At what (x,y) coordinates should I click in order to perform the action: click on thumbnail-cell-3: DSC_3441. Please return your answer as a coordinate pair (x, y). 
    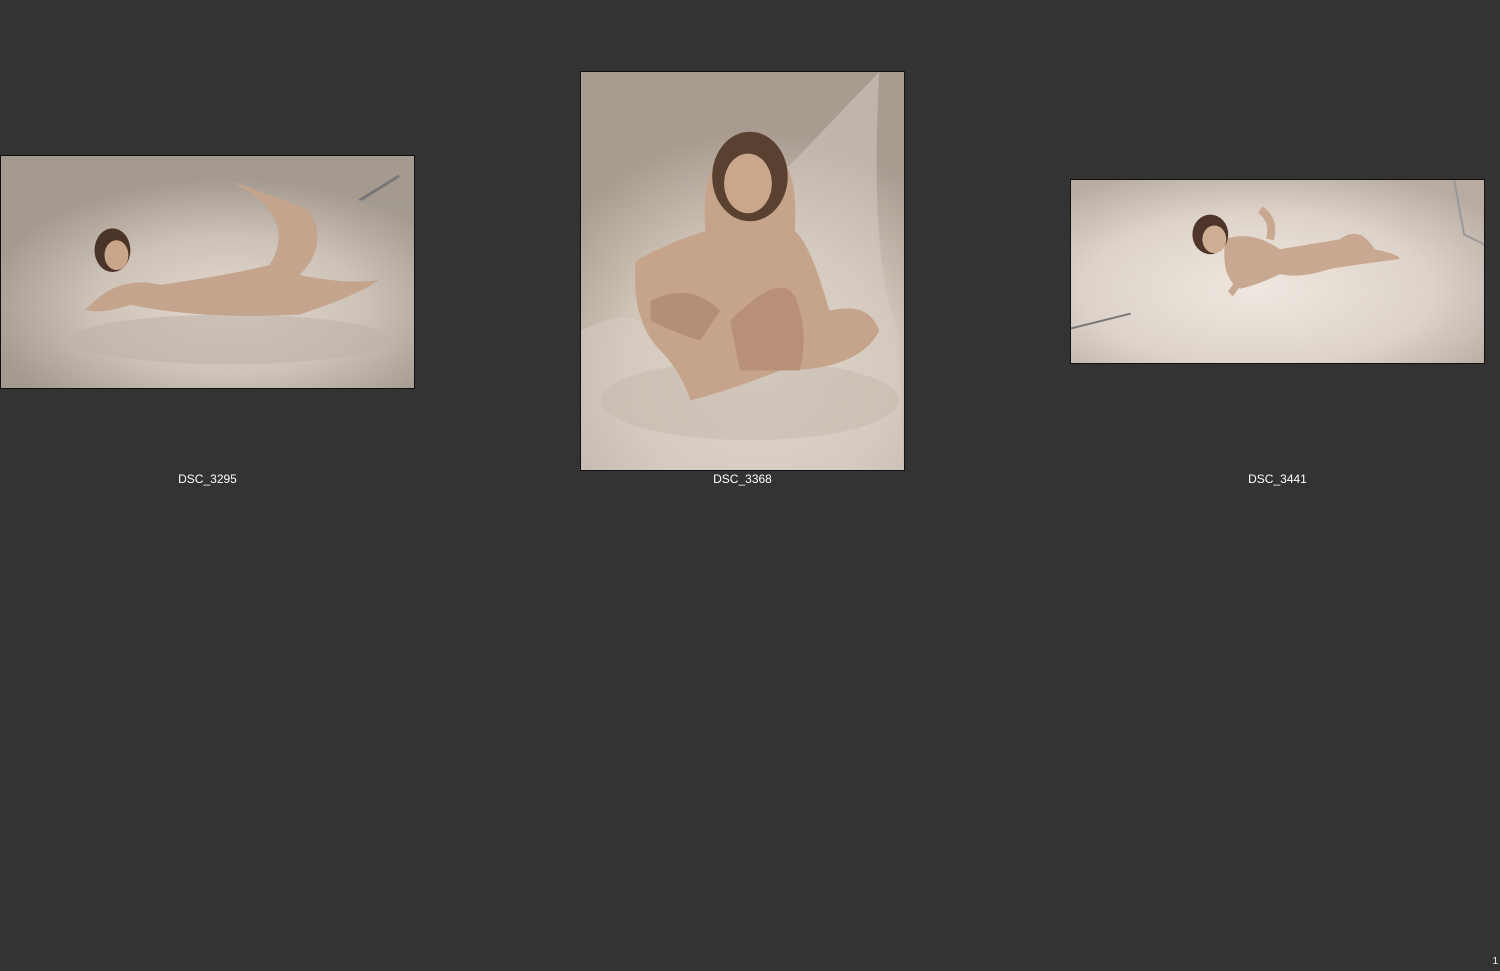
    Looking at the image, I should click on (1285, 280).